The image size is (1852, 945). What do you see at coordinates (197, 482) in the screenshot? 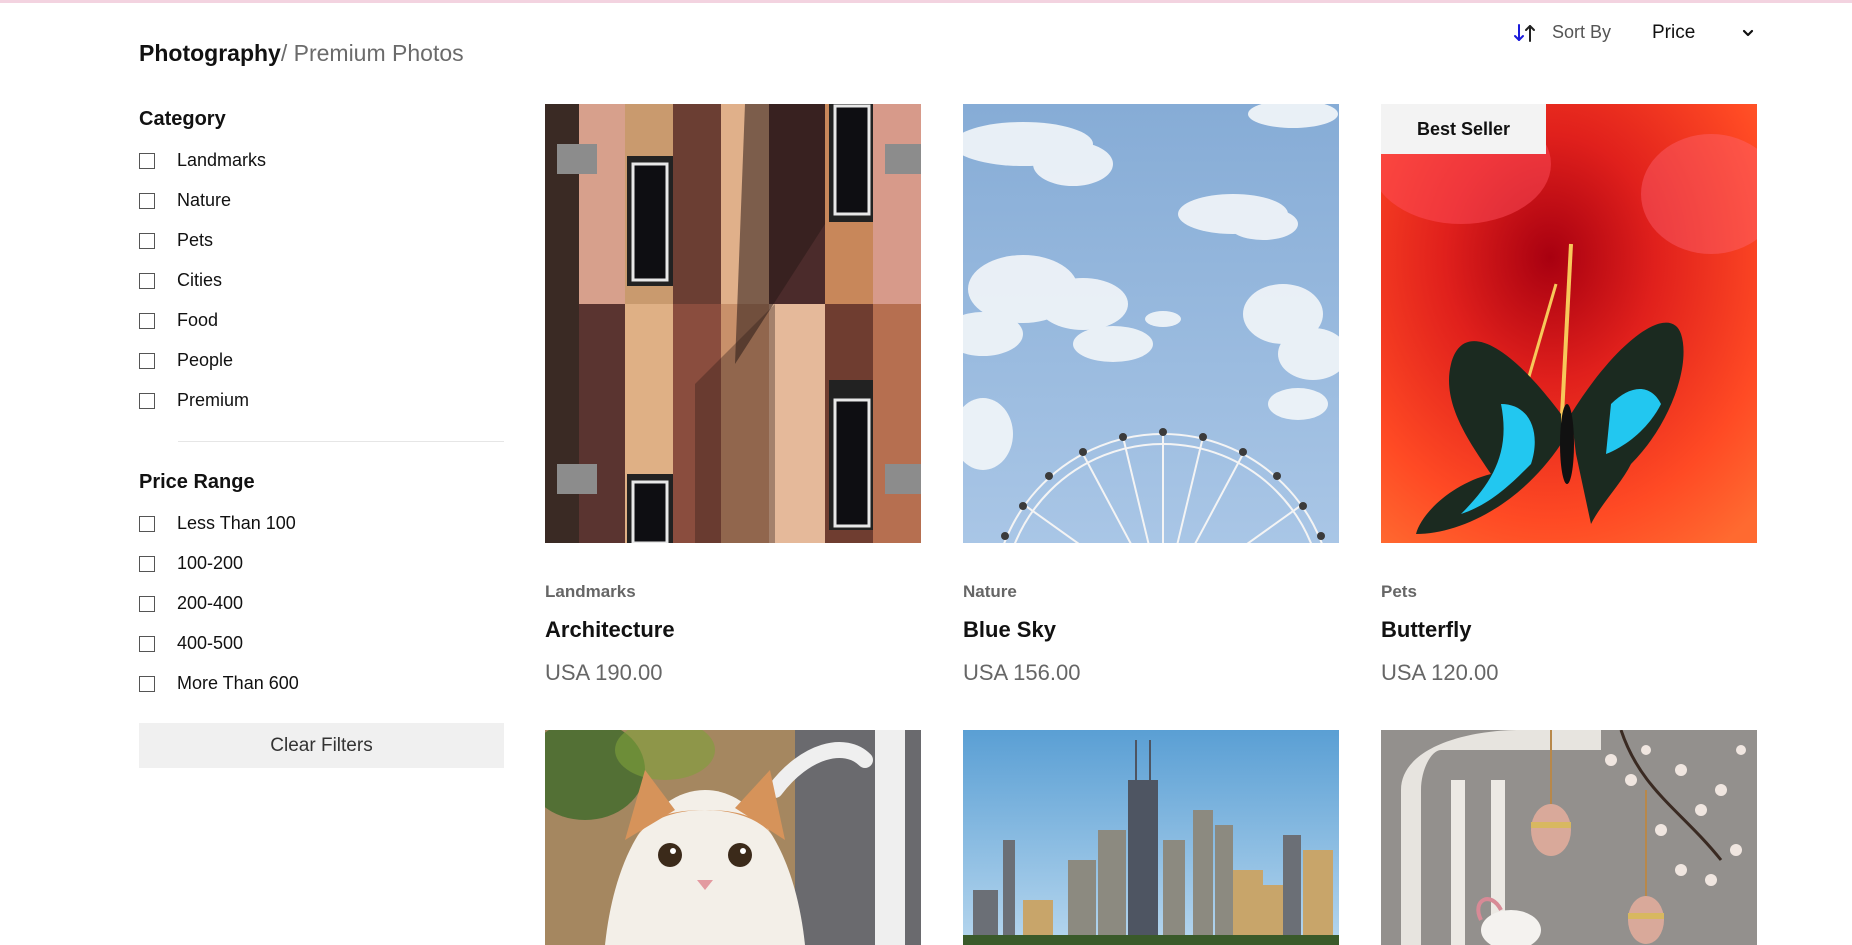
I see `price-range-heading: Price Range` at bounding box center [197, 482].